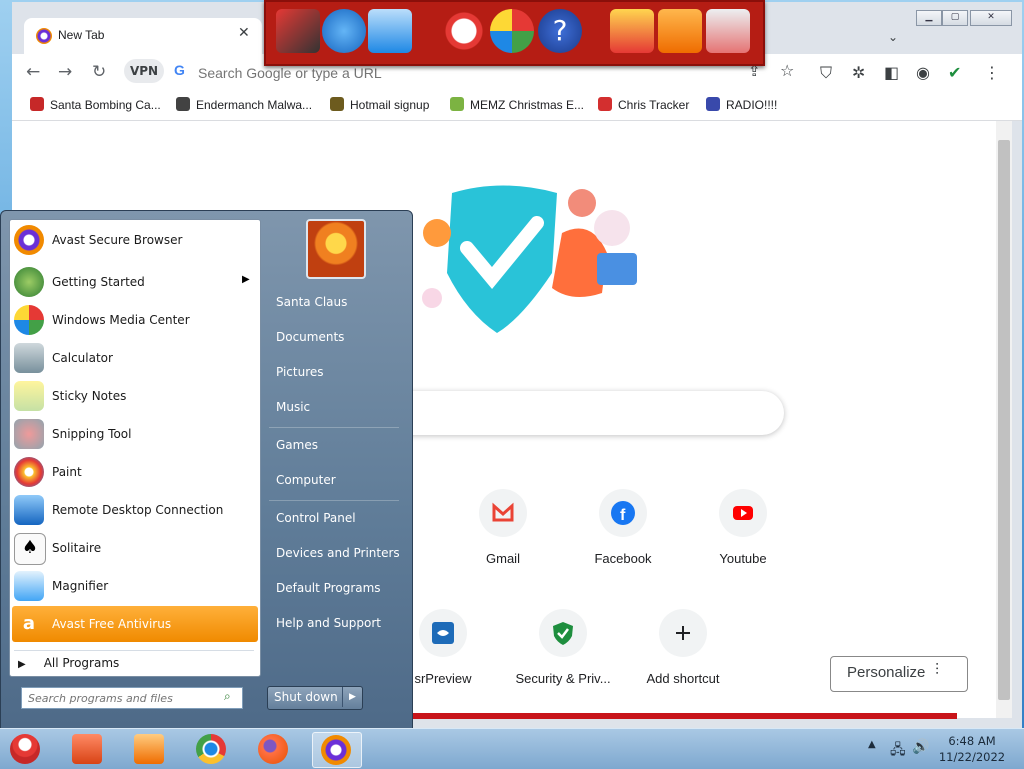 The height and width of the screenshot is (769, 1024). Describe the element at coordinates (315, 698) in the screenshot. I see `shutdown-button: Shut down ▶` at that location.